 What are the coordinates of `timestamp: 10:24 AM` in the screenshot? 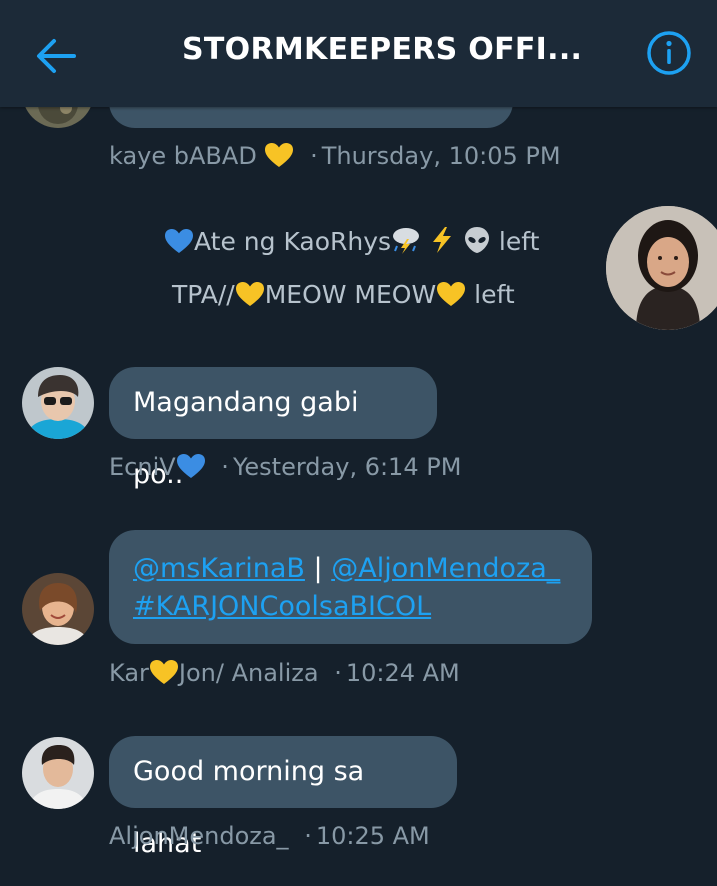 It's located at (402, 673).